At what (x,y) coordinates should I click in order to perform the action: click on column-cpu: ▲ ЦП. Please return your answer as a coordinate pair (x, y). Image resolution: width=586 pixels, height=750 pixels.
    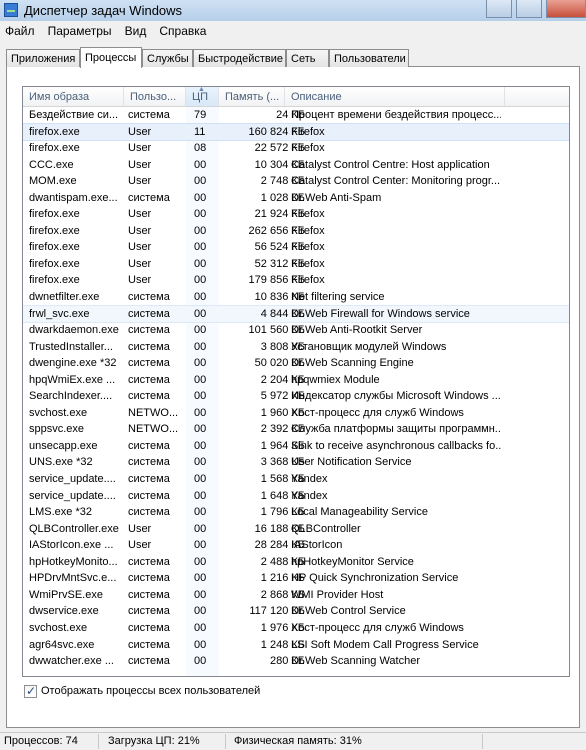
    Looking at the image, I should click on (202, 96).